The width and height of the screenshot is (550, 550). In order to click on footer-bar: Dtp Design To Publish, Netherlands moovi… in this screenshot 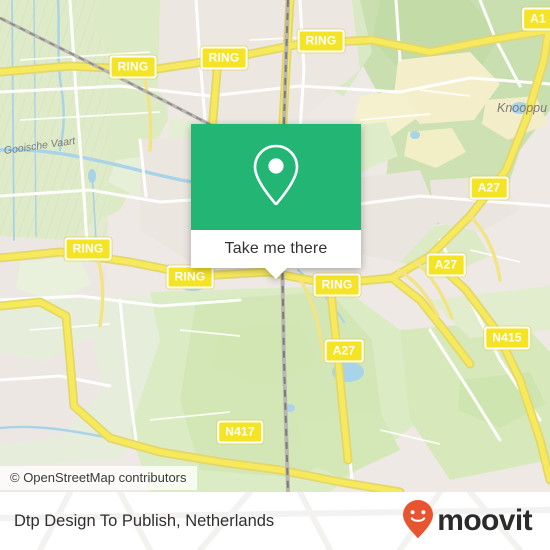, I will do `click(275, 521)`.